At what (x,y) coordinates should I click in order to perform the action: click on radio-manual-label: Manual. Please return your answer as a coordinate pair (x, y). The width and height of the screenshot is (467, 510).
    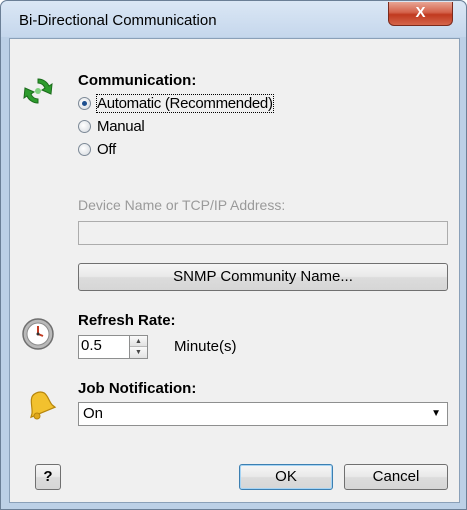
    Looking at the image, I should click on (121, 126).